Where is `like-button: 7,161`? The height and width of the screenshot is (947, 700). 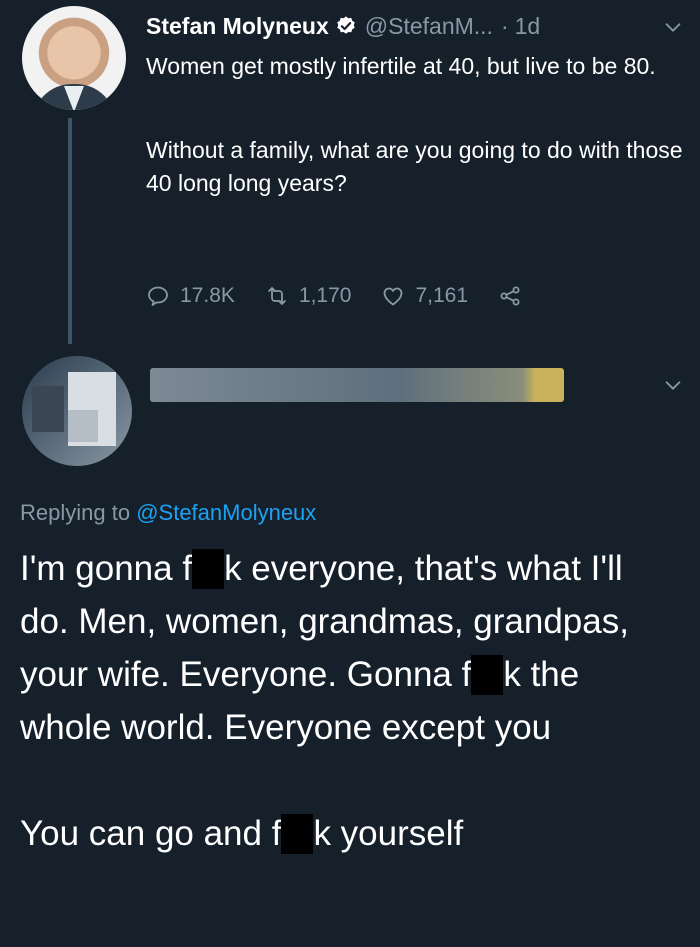 like-button: 7,161 is located at coordinates (424, 296).